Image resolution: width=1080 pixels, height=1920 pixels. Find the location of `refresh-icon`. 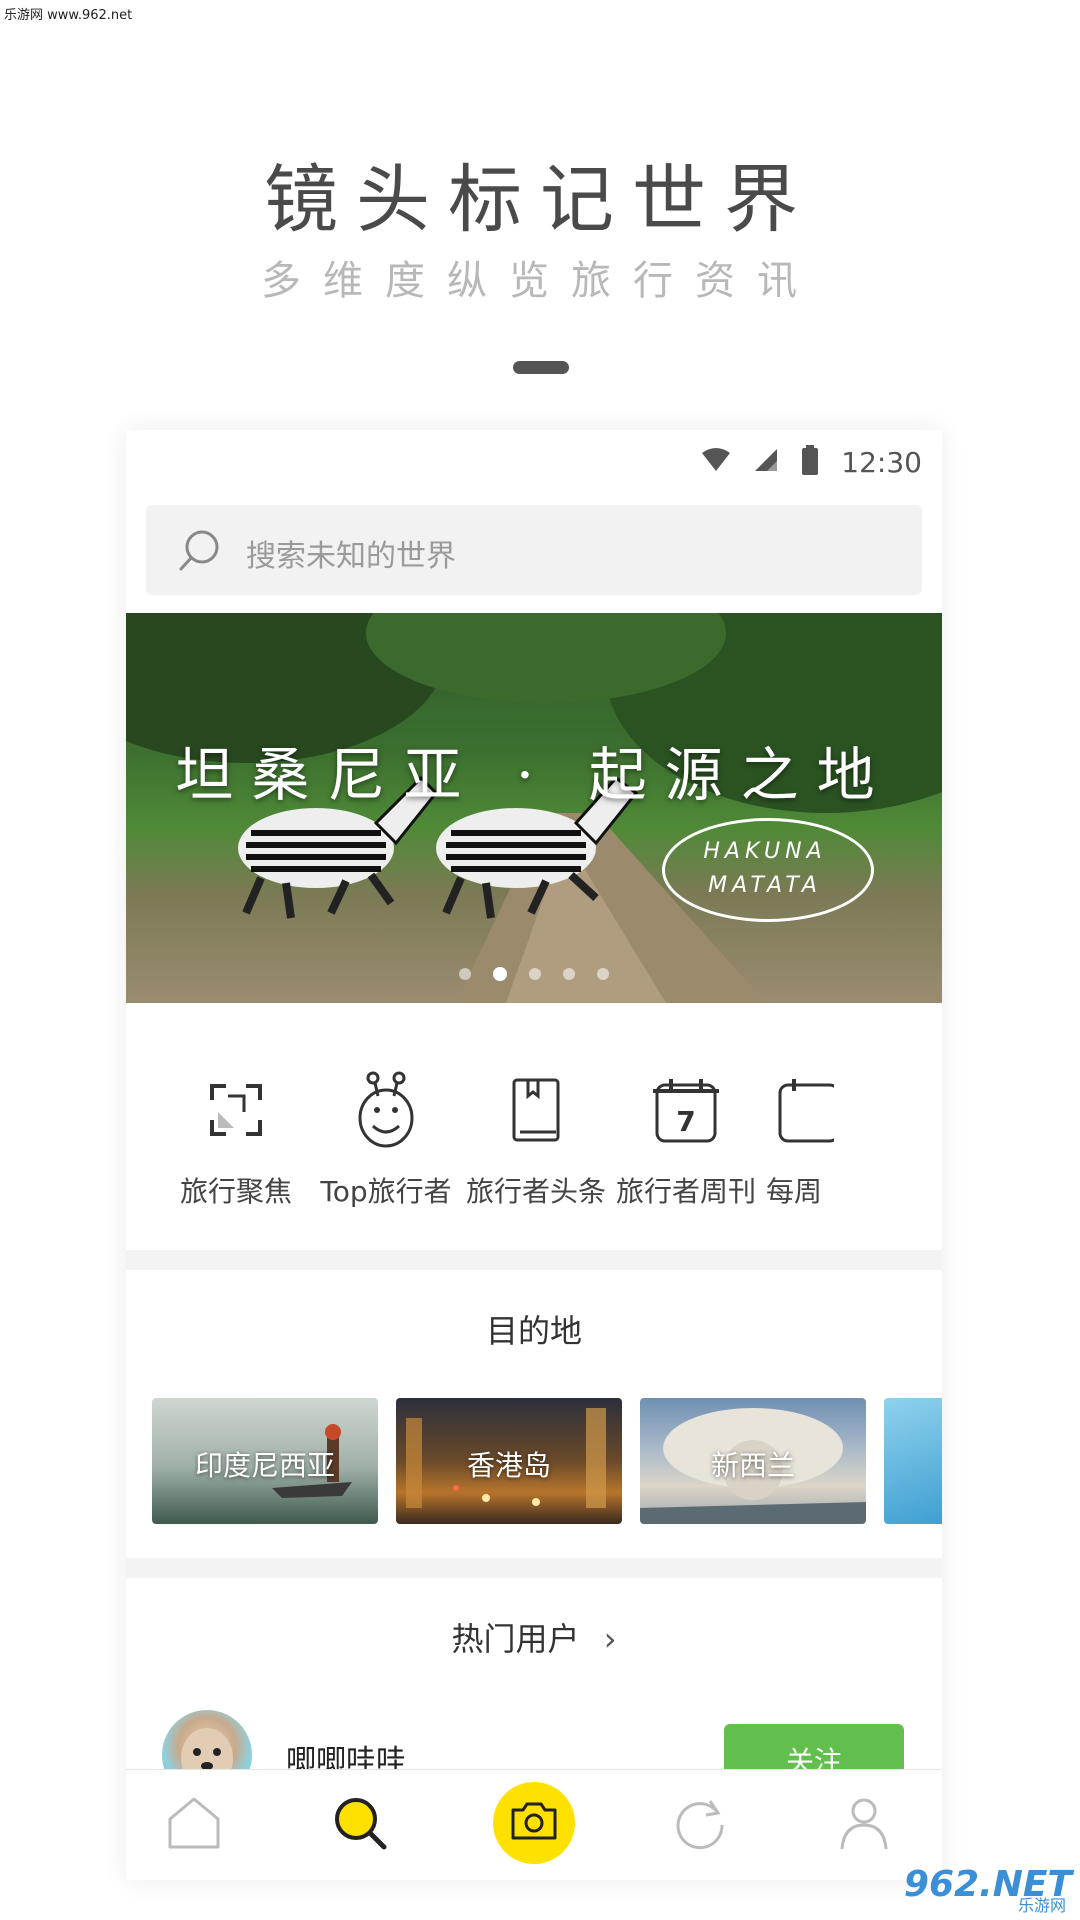

refresh-icon is located at coordinates (700, 1825).